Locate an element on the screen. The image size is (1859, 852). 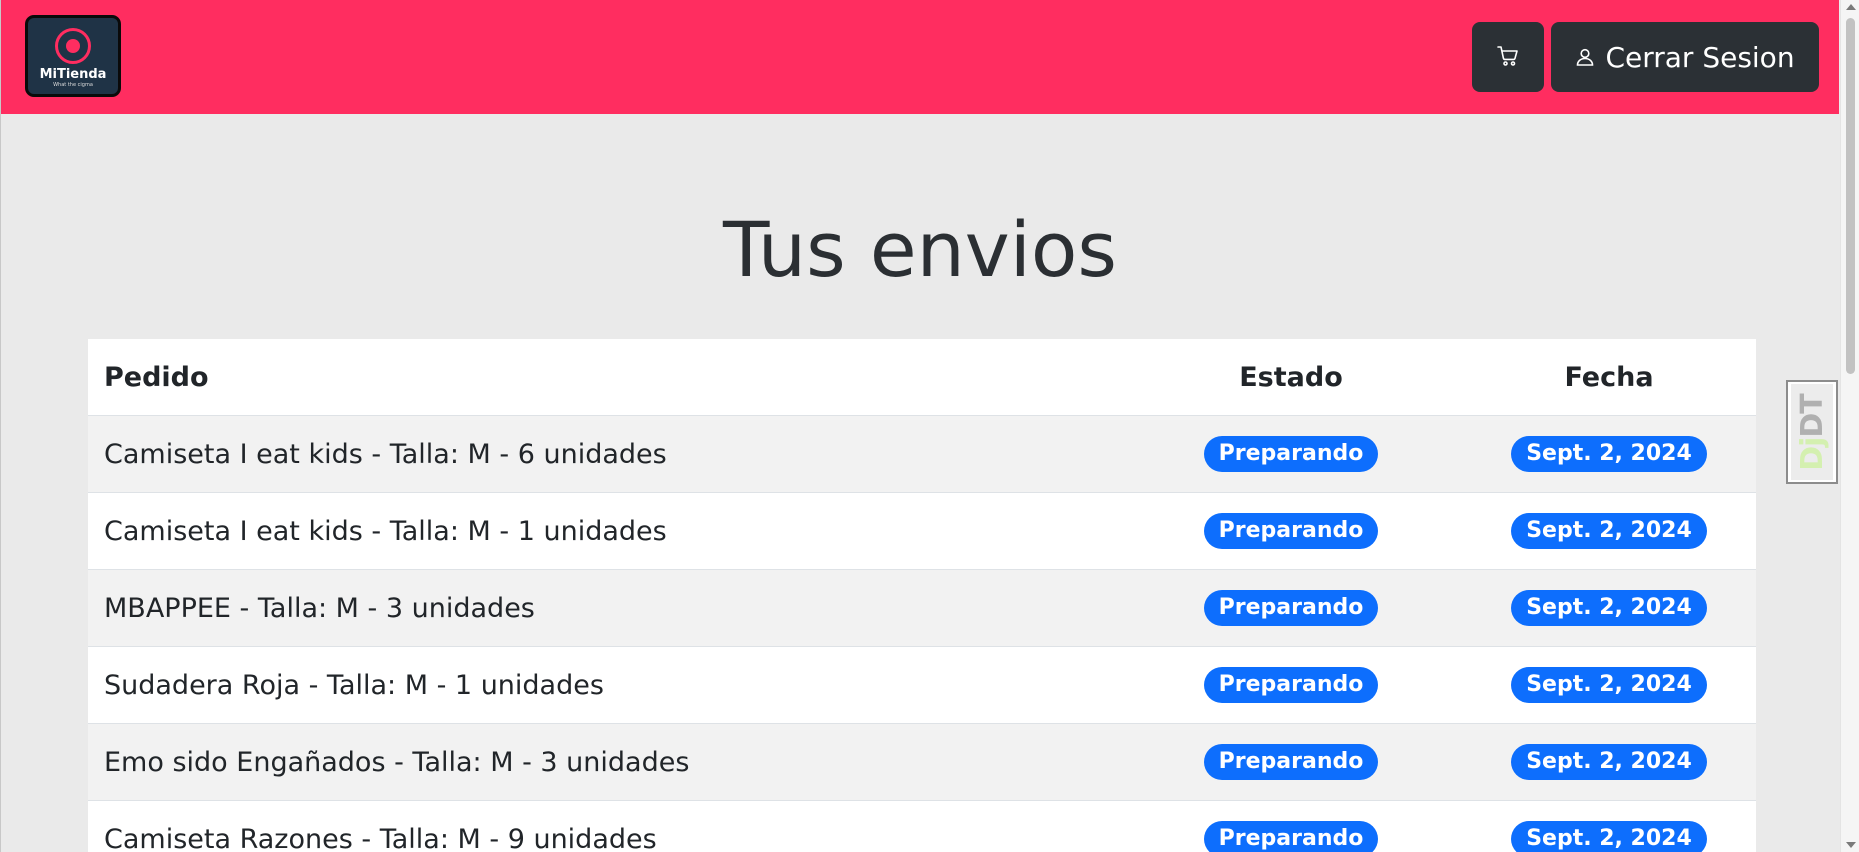
logo-name: MiTienda is located at coordinates (73, 74).